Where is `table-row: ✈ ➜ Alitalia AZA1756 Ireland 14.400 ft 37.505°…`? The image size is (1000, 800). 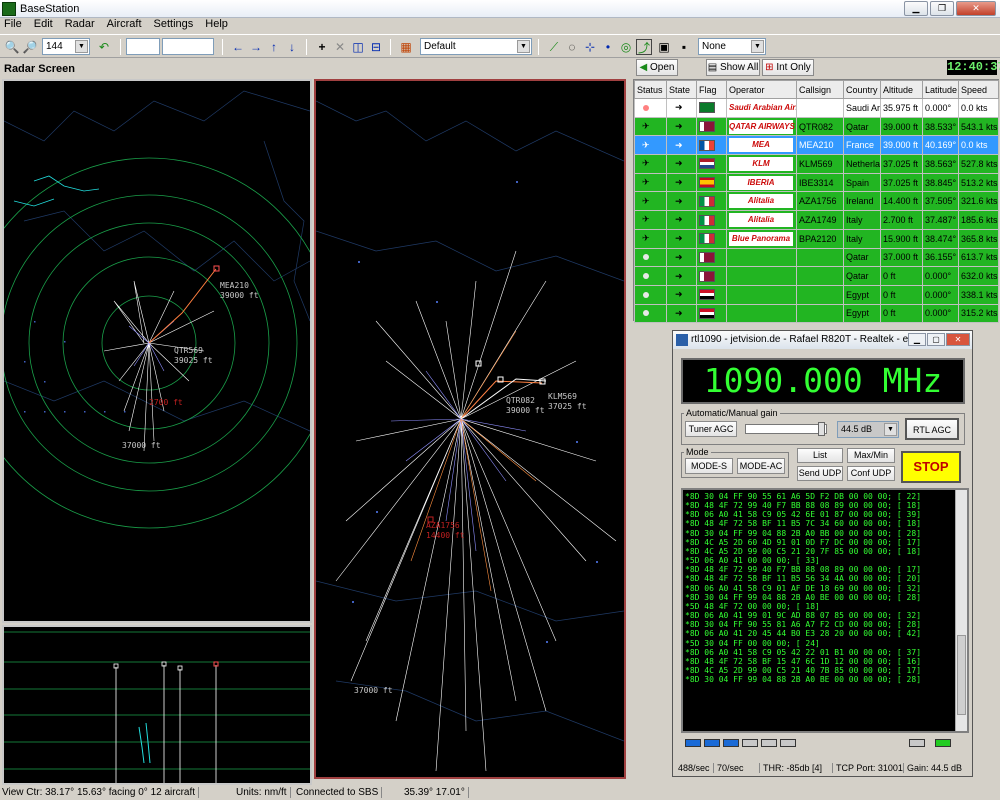
table-row: ✈ ➜ Alitalia AZA1756 Ireland 14.400 ft 37.505°… is located at coordinates (816, 201).